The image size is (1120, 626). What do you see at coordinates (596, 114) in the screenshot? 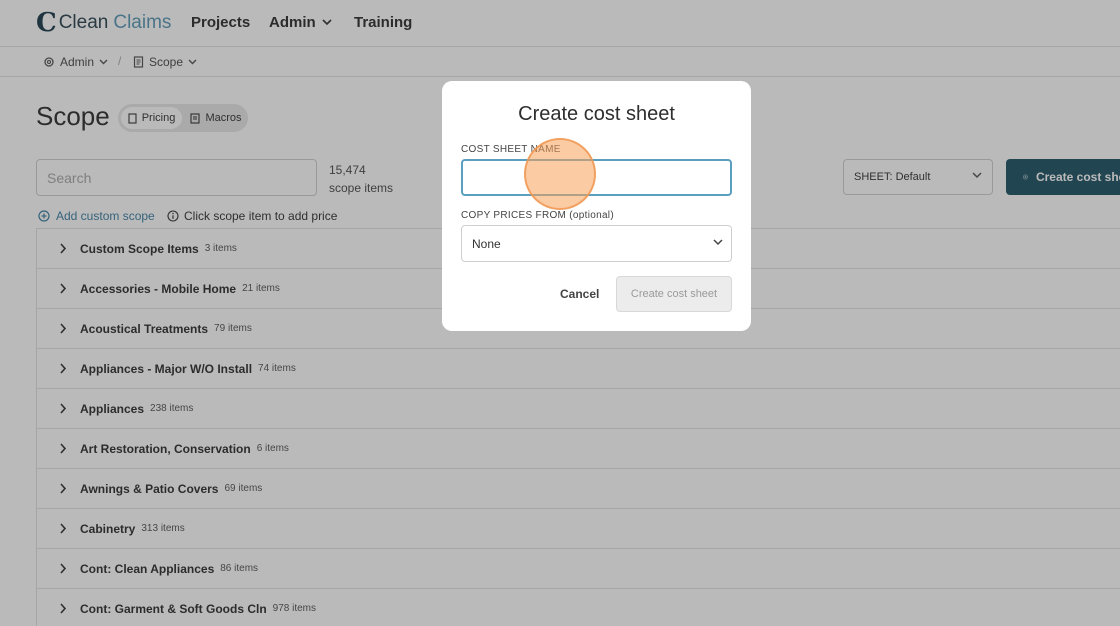
I see `modal-title: Create cost sheet` at bounding box center [596, 114].